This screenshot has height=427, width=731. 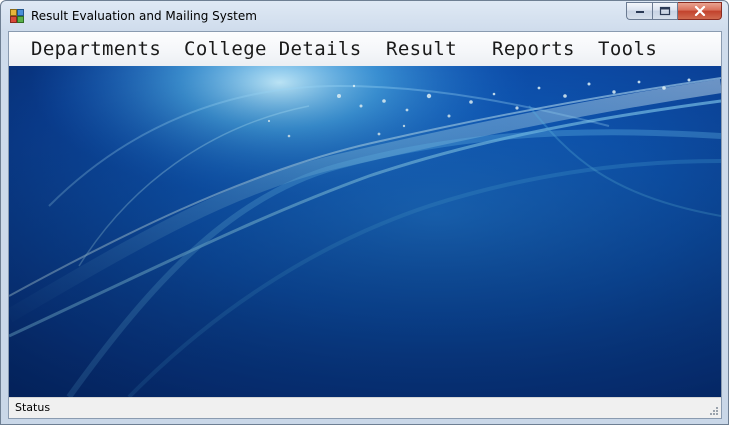 I want to click on status-bar: Status, so click(x=365, y=407).